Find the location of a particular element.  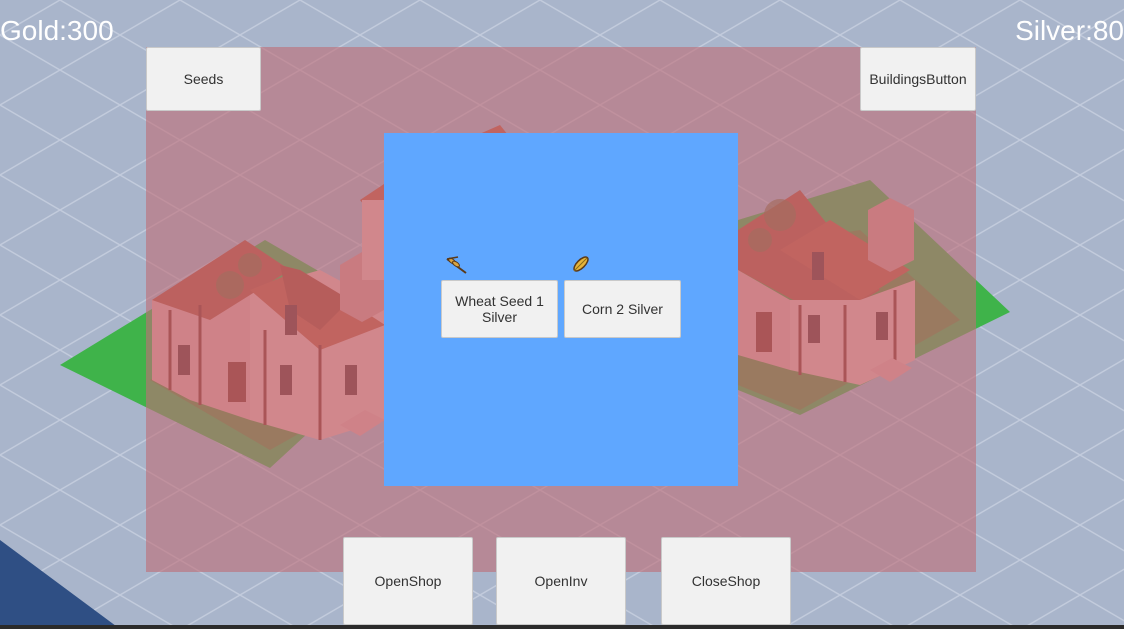

buy-wheat-seed-button: Wheat Seed 1 Silver is located at coordinates (499, 309).